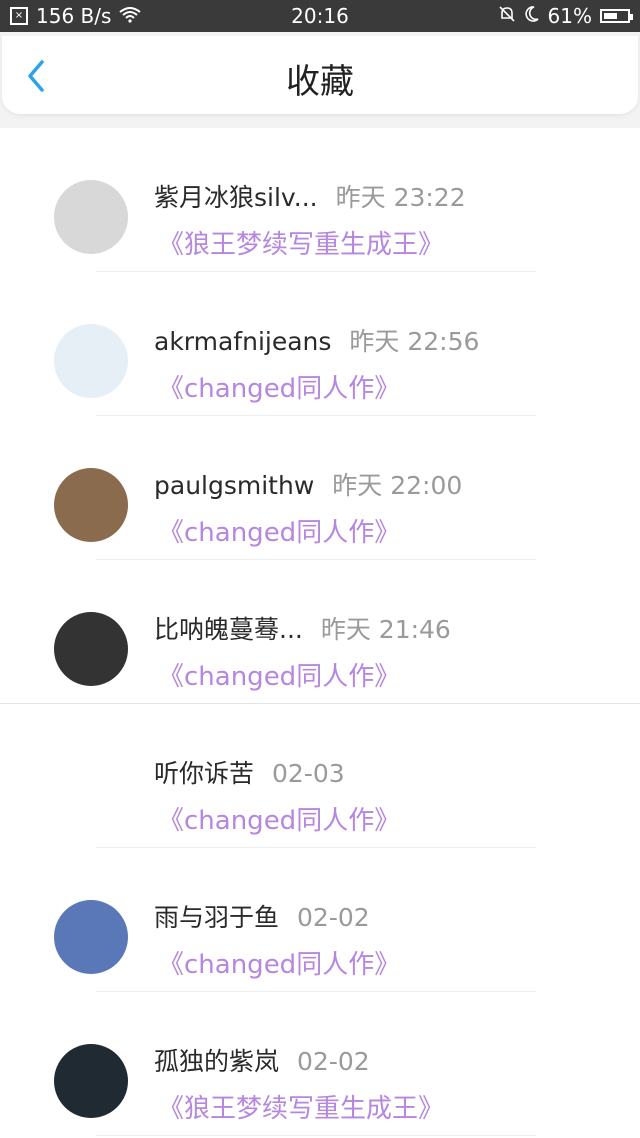 This screenshot has width=640, height=1138. Describe the element at coordinates (320, 16) in the screenshot. I see `status-bar: × 156 B/s 20:16 61%` at that location.